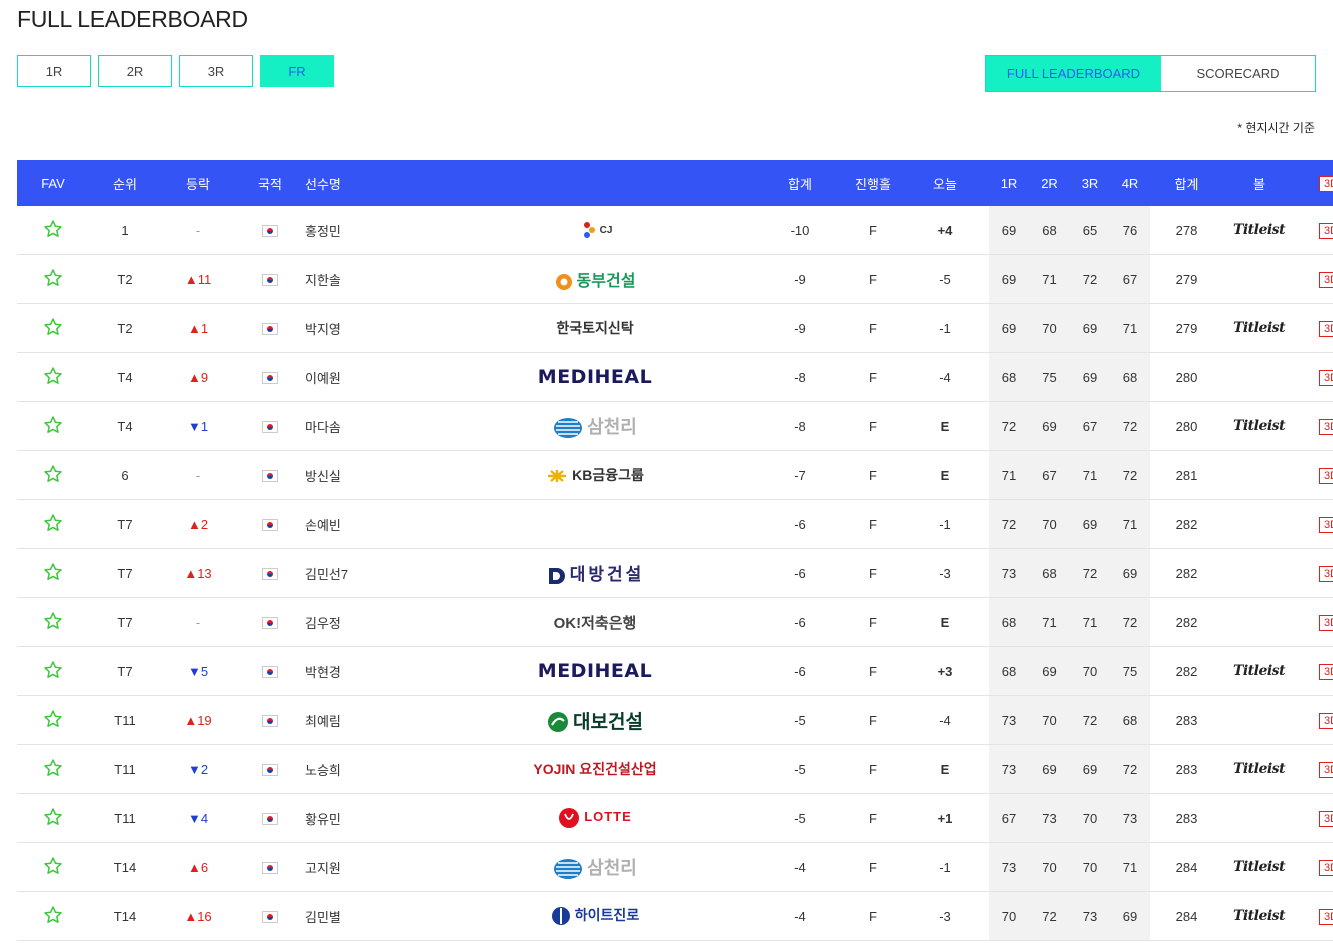 The width and height of the screenshot is (1333, 943). I want to click on strokes-cell: 284, so click(1186, 916).